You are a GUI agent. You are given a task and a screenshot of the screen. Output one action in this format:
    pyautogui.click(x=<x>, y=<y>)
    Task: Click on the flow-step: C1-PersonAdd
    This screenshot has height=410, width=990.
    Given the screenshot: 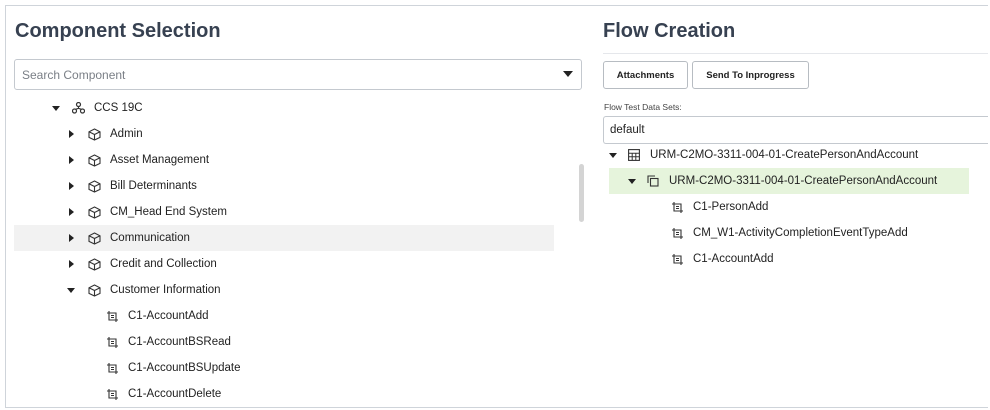 What is the action you would take?
    pyautogui.click(x=719, y=207)
    